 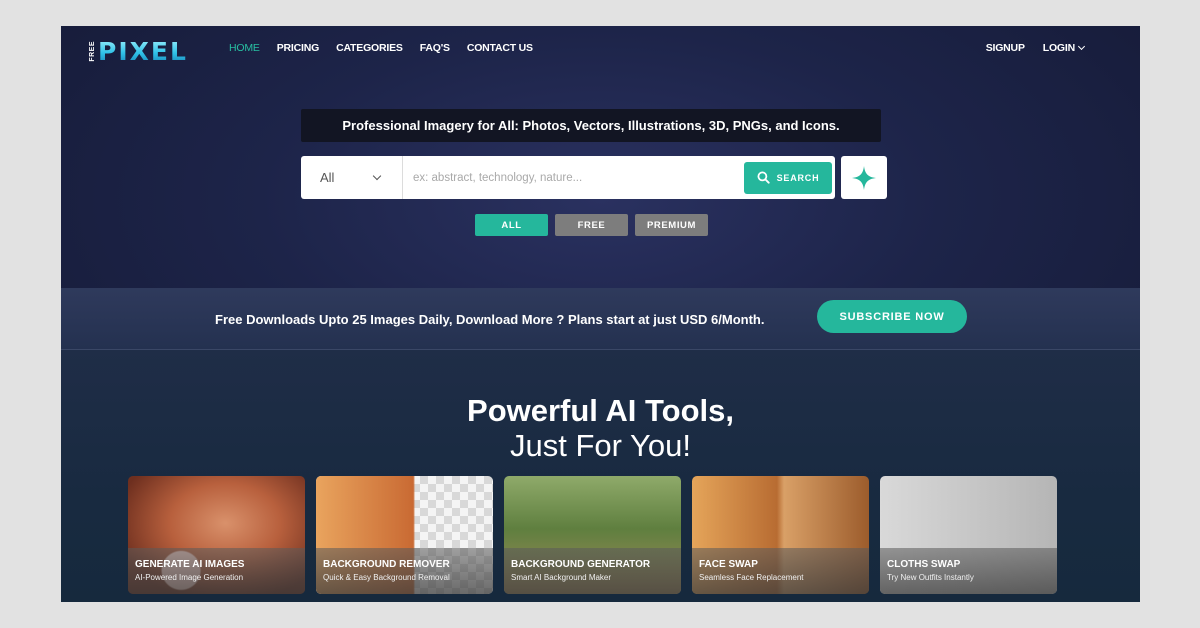 I want to click on card-title: GENERATE AI IMAGES, so click(x=190, y=564).